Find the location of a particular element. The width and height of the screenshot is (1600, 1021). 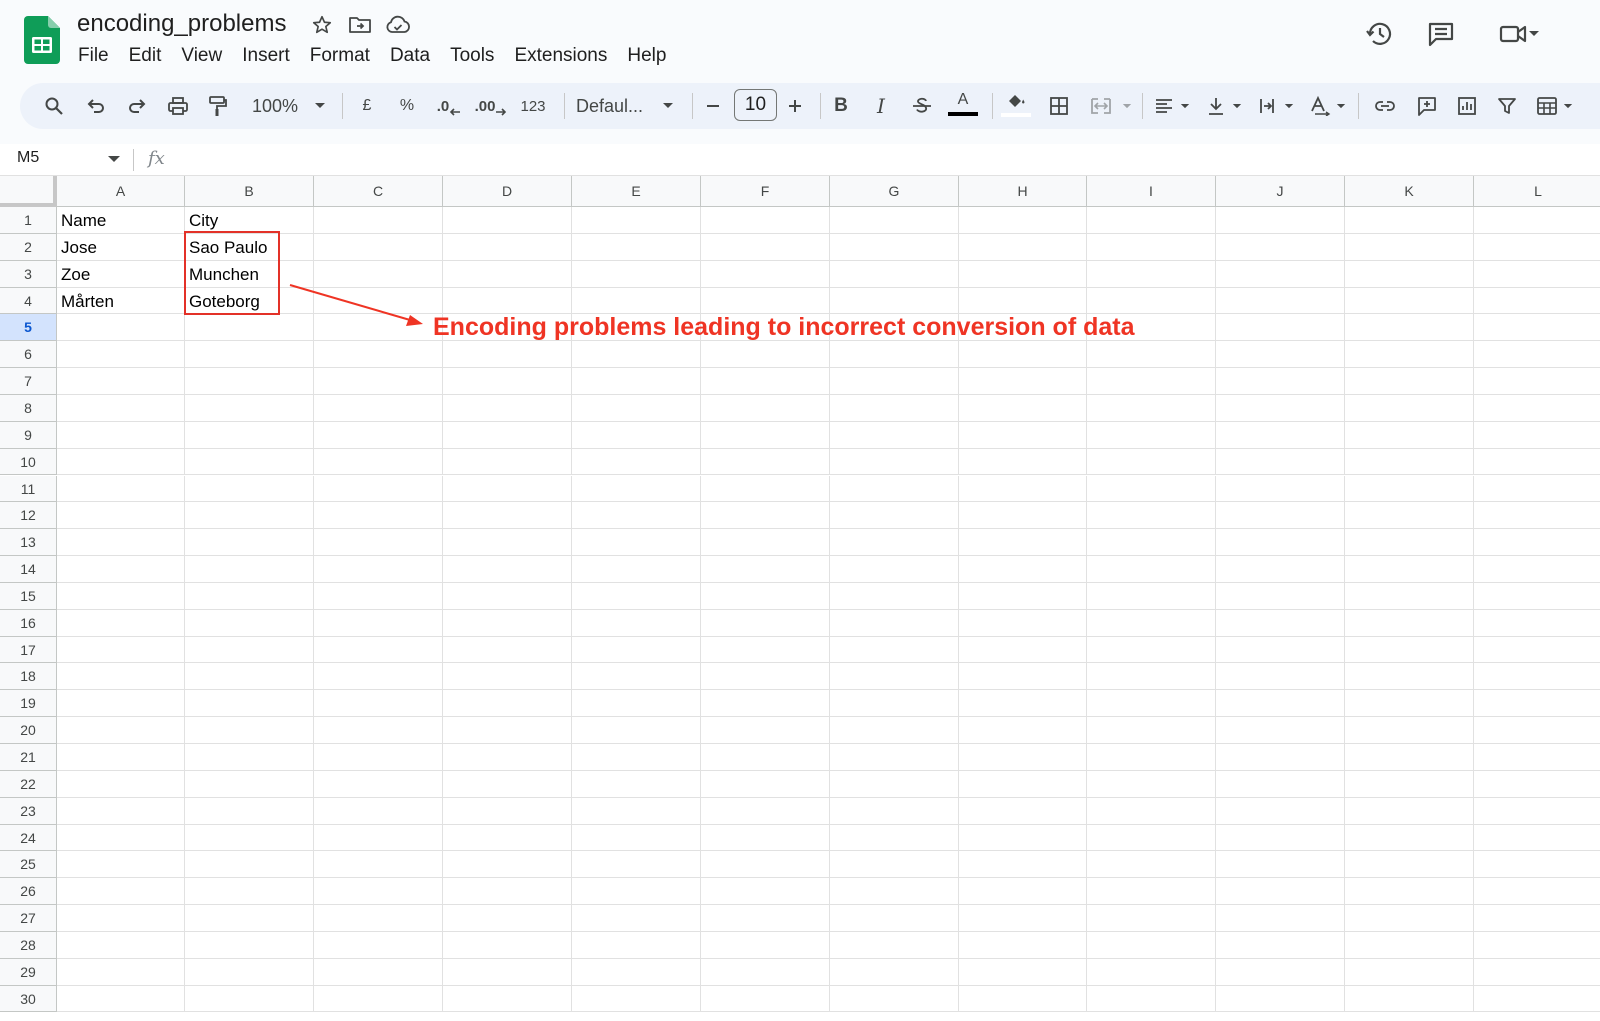

cell-I4 is located at coordinates (1151, 301).